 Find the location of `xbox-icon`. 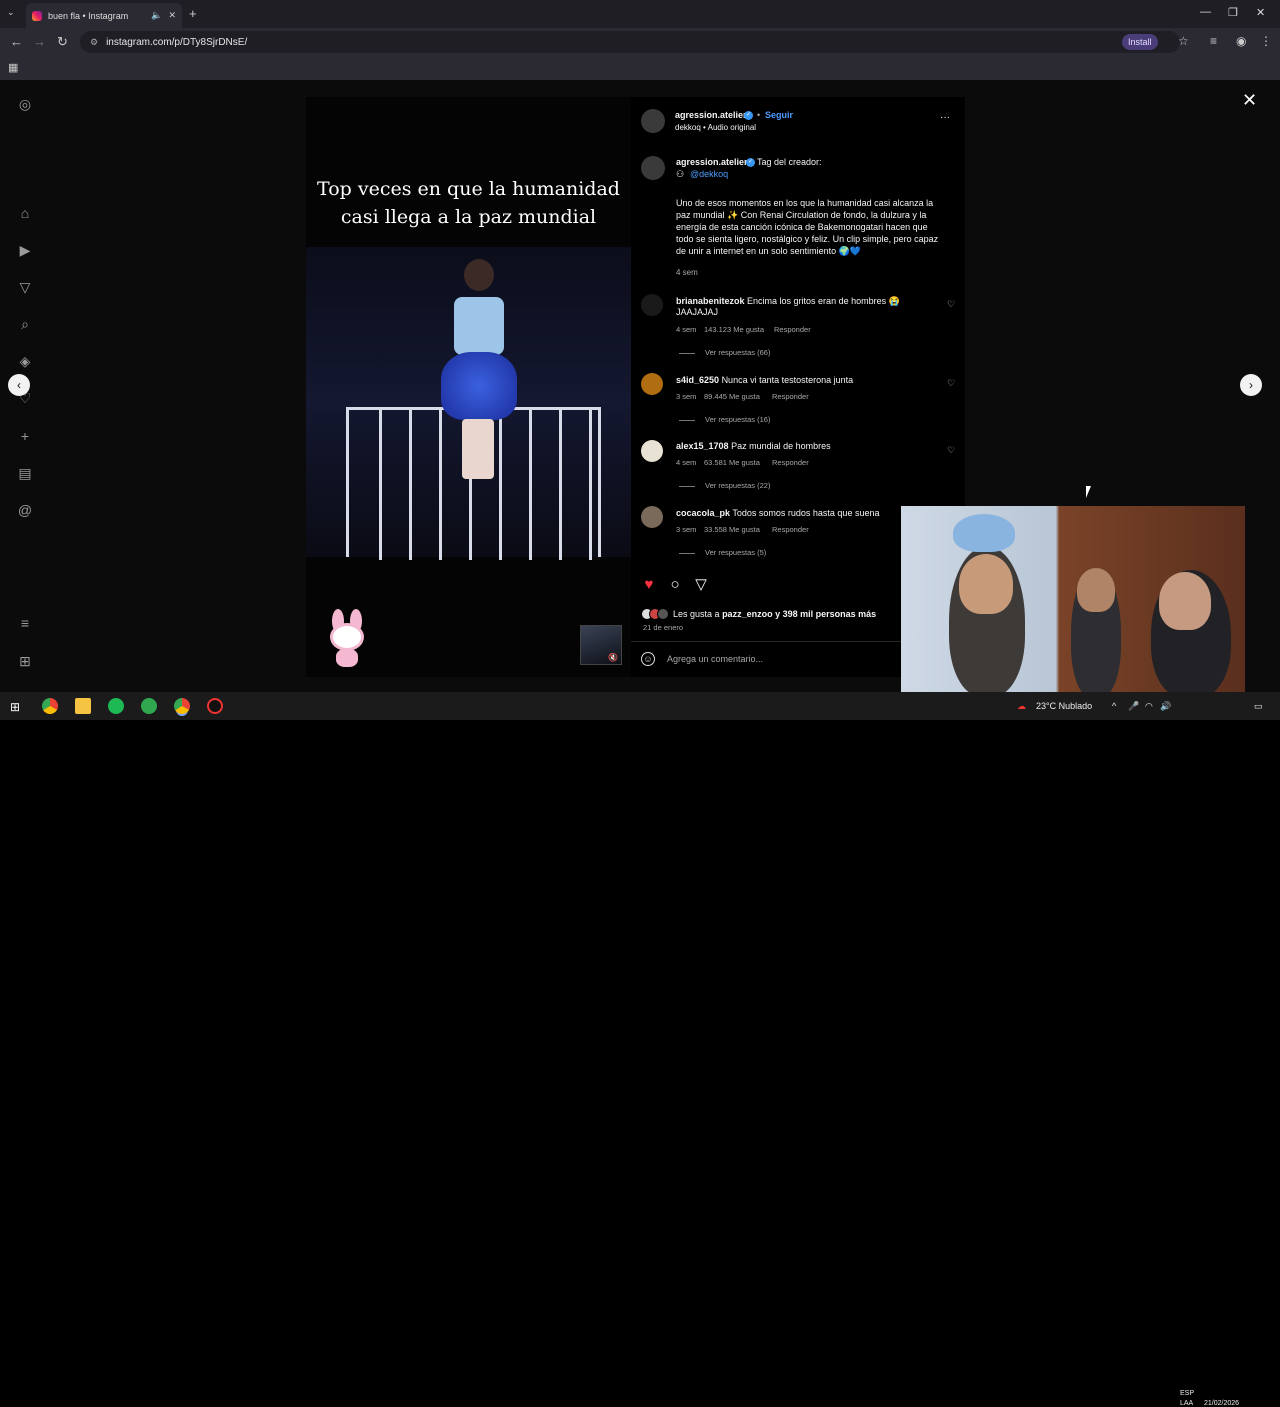

xbox-icon is located at coordinates (149, 706).